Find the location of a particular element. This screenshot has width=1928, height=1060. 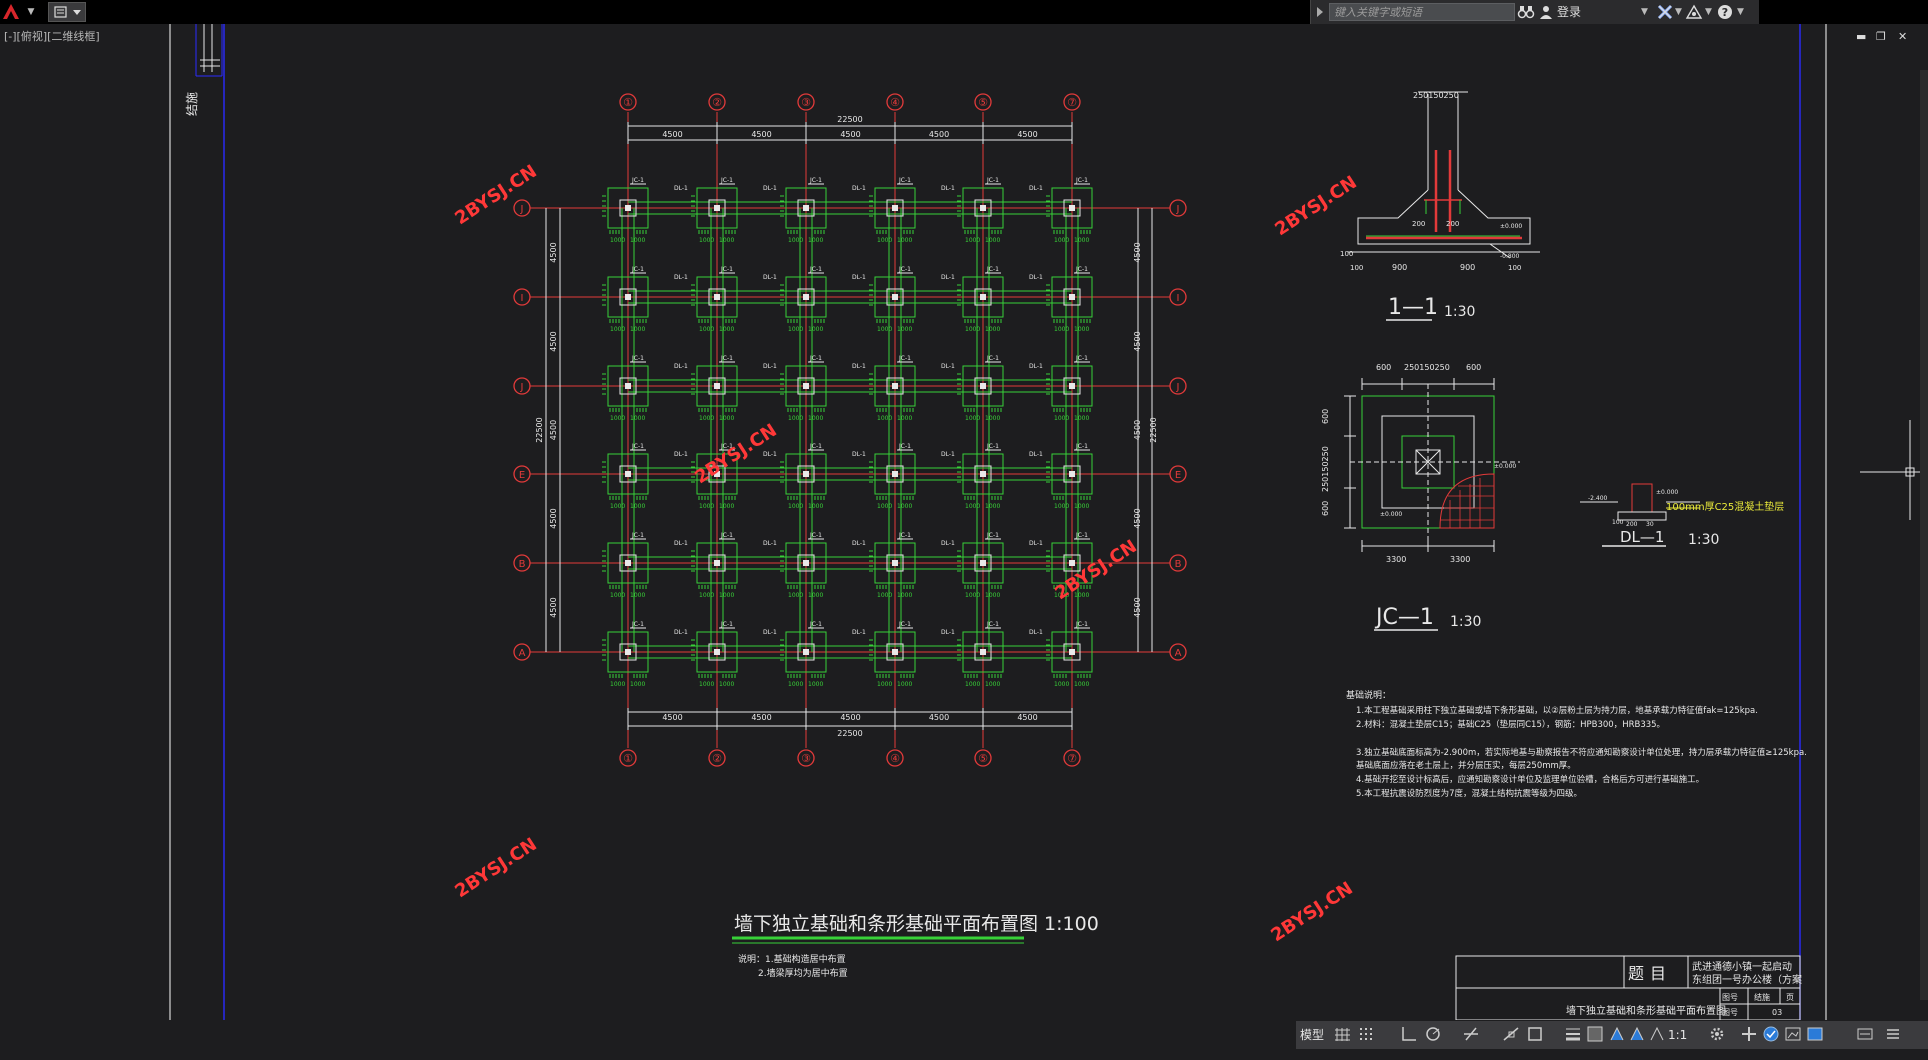

svg-text: -0.800 is located at coordinates (1510, 256).